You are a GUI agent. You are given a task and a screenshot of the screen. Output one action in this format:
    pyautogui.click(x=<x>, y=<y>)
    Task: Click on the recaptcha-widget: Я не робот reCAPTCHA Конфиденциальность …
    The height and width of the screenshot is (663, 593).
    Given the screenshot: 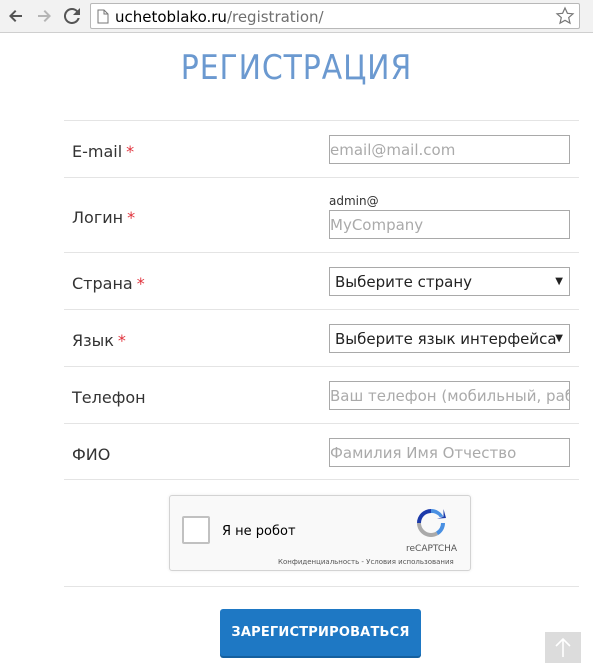 What is the action you would take?
    pyautogui.click(x=320, y=533)
    